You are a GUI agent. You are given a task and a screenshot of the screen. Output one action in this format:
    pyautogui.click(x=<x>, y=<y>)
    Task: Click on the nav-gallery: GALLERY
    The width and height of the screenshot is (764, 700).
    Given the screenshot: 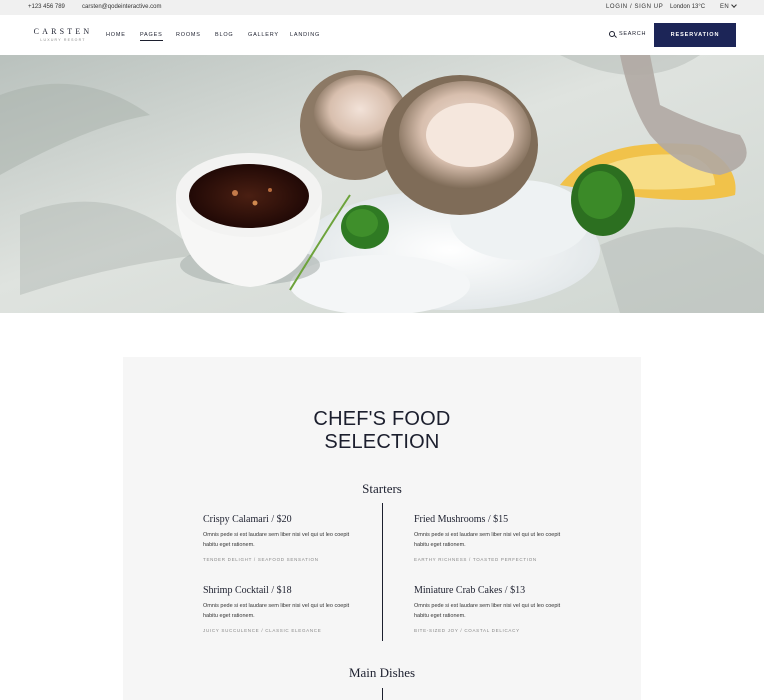 What is the action you would take?
    pyautogui.click(x=263, y=36)
    